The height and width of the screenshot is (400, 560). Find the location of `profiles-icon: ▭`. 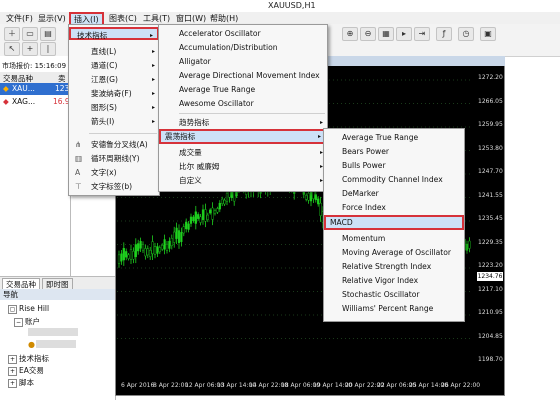

profiles-icon: ▭ is located at coordinates (30, 34).